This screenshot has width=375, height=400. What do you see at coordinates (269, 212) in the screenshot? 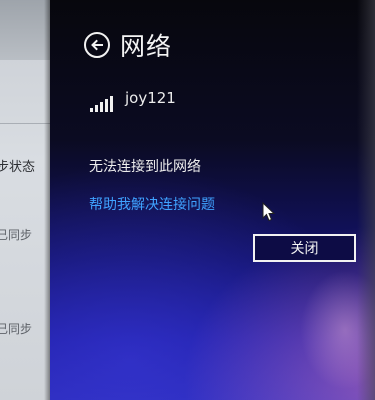
I see `mouse-cursor-icon` at bounding box center [269, 212].